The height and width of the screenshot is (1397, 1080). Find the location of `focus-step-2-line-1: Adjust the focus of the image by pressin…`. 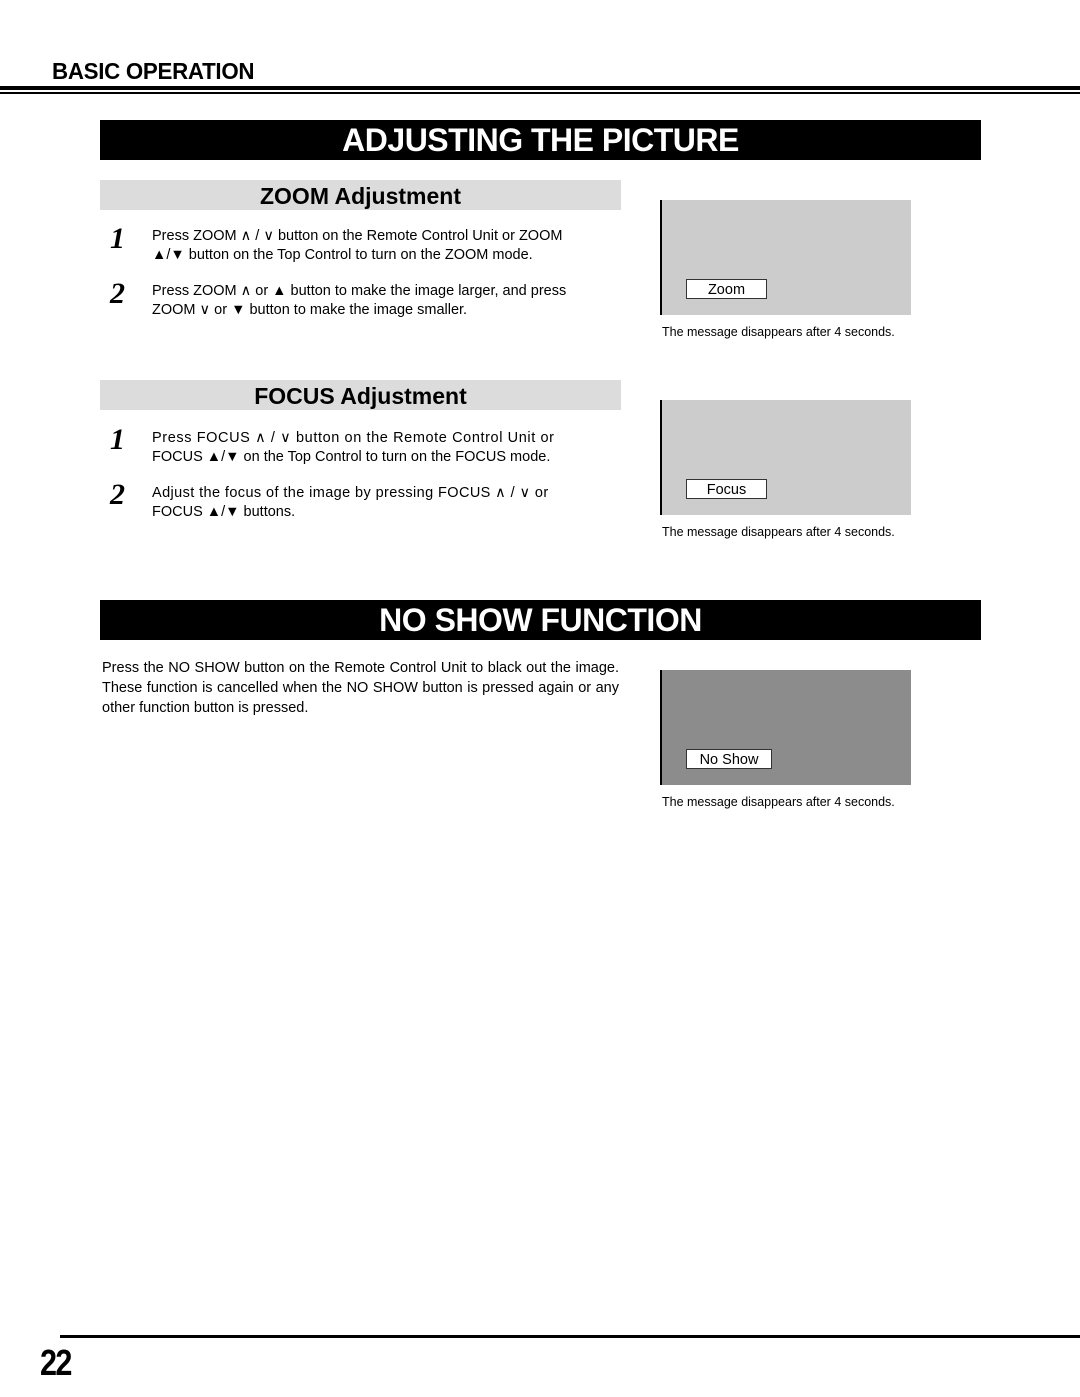

focus-step-2-line-1: Adjust the focus of the image by pressin… is located at coordinates (350, 493).